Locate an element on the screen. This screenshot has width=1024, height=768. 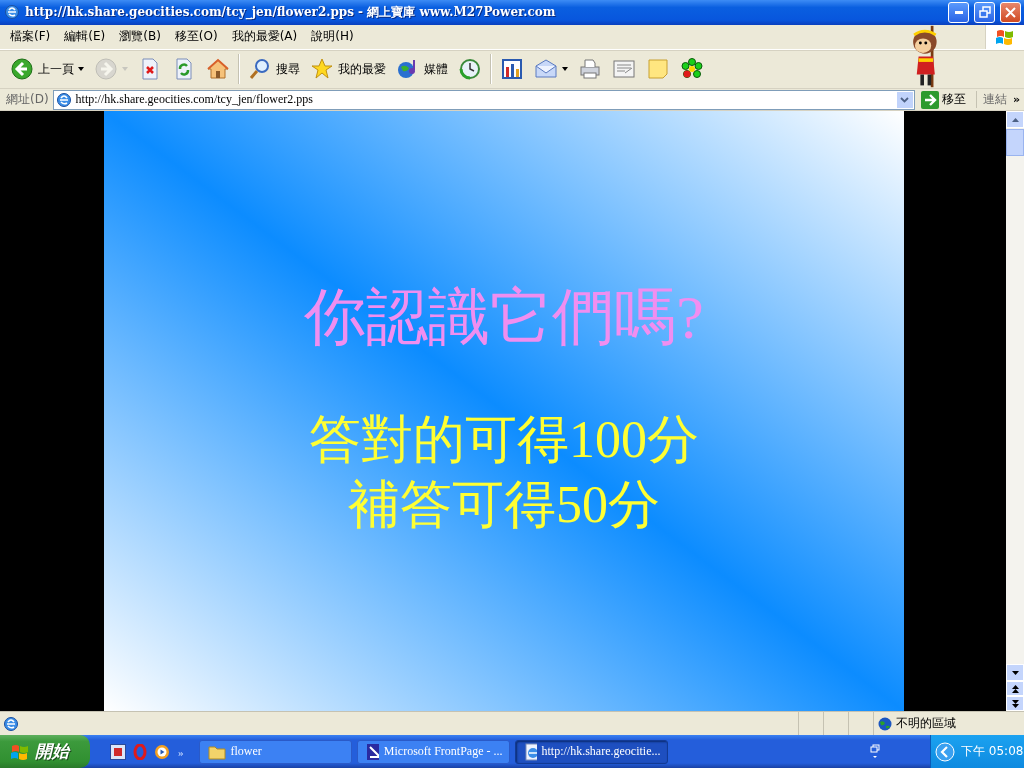
printer-icon is located at coordinates (590, 69).